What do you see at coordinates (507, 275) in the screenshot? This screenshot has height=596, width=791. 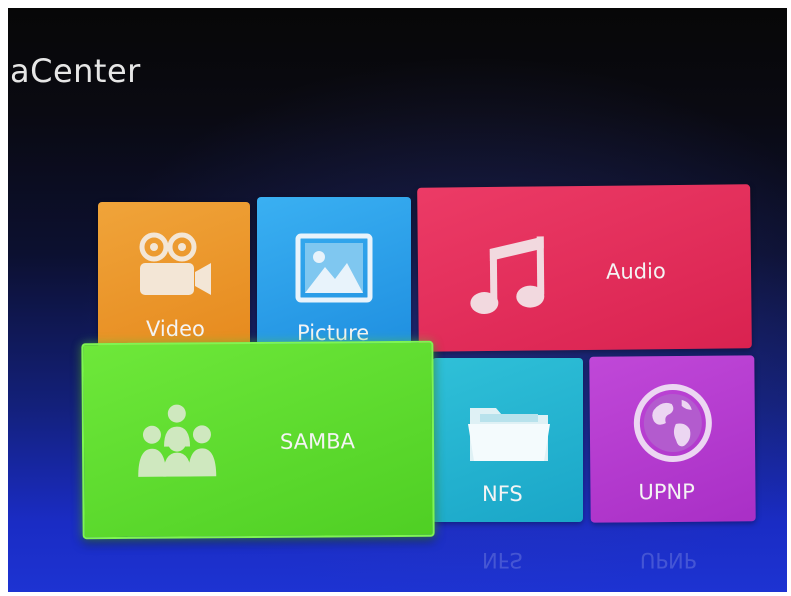 I see `music-note-icon` at bounding box center [507, 275].